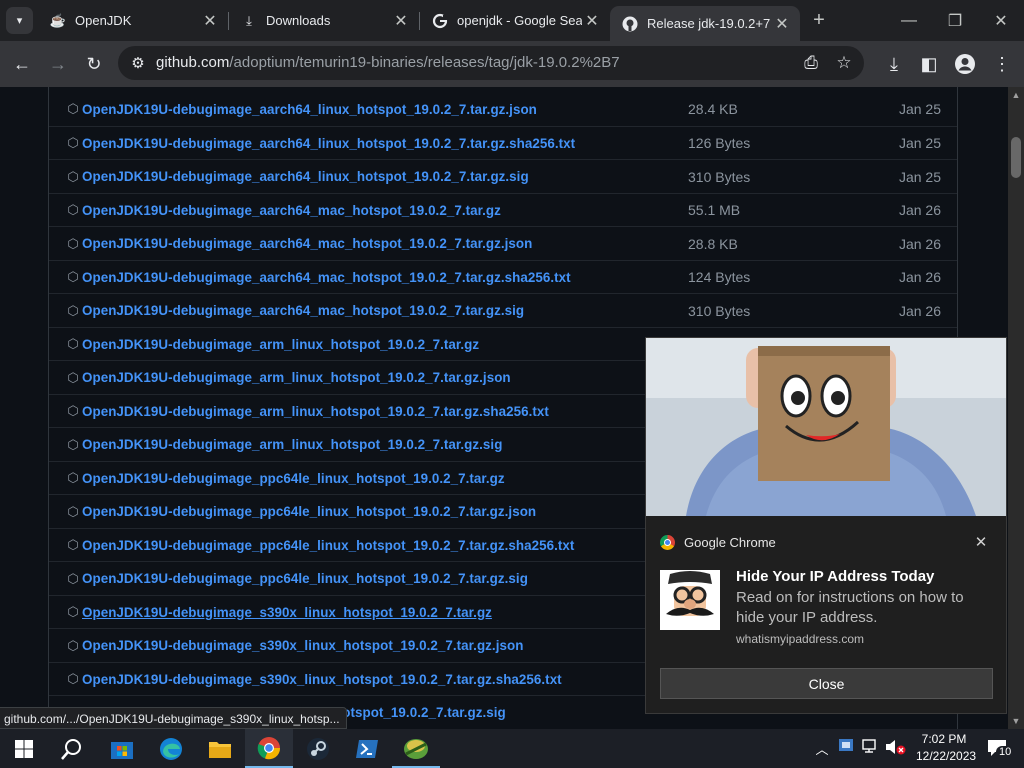  Describe the element at coordinates (630, 24) in the screenshot. I see `github-icon` at that location.